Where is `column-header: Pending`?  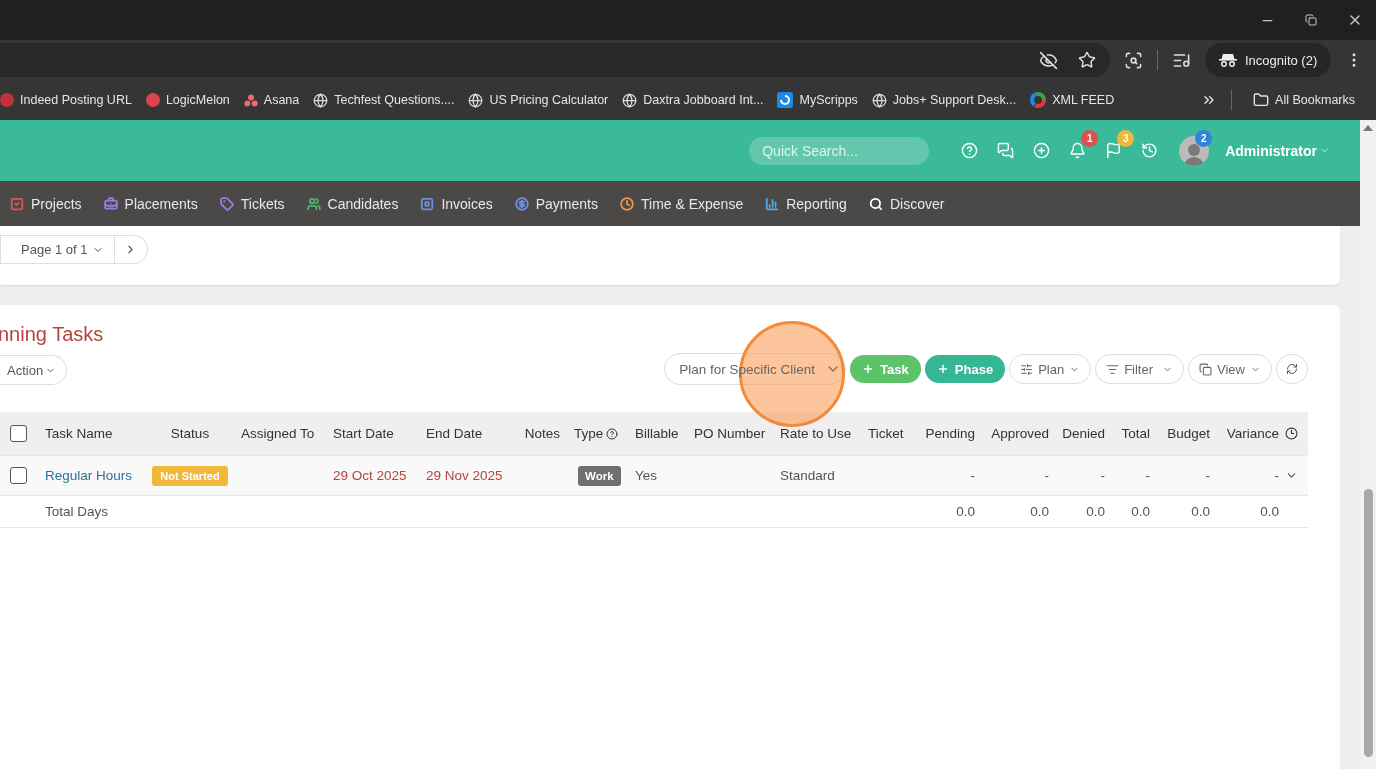
column-header: Pending is located at coordinates (950, 433).